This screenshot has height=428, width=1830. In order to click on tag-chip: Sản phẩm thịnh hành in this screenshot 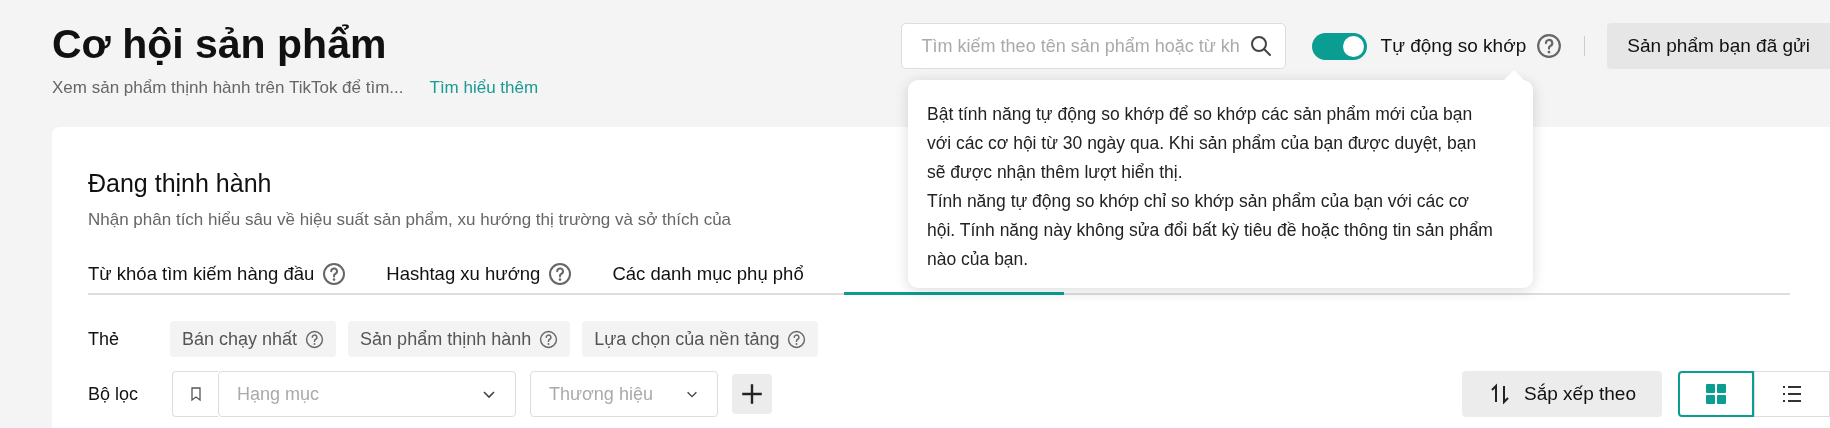, I will do `click(459, 339)`.